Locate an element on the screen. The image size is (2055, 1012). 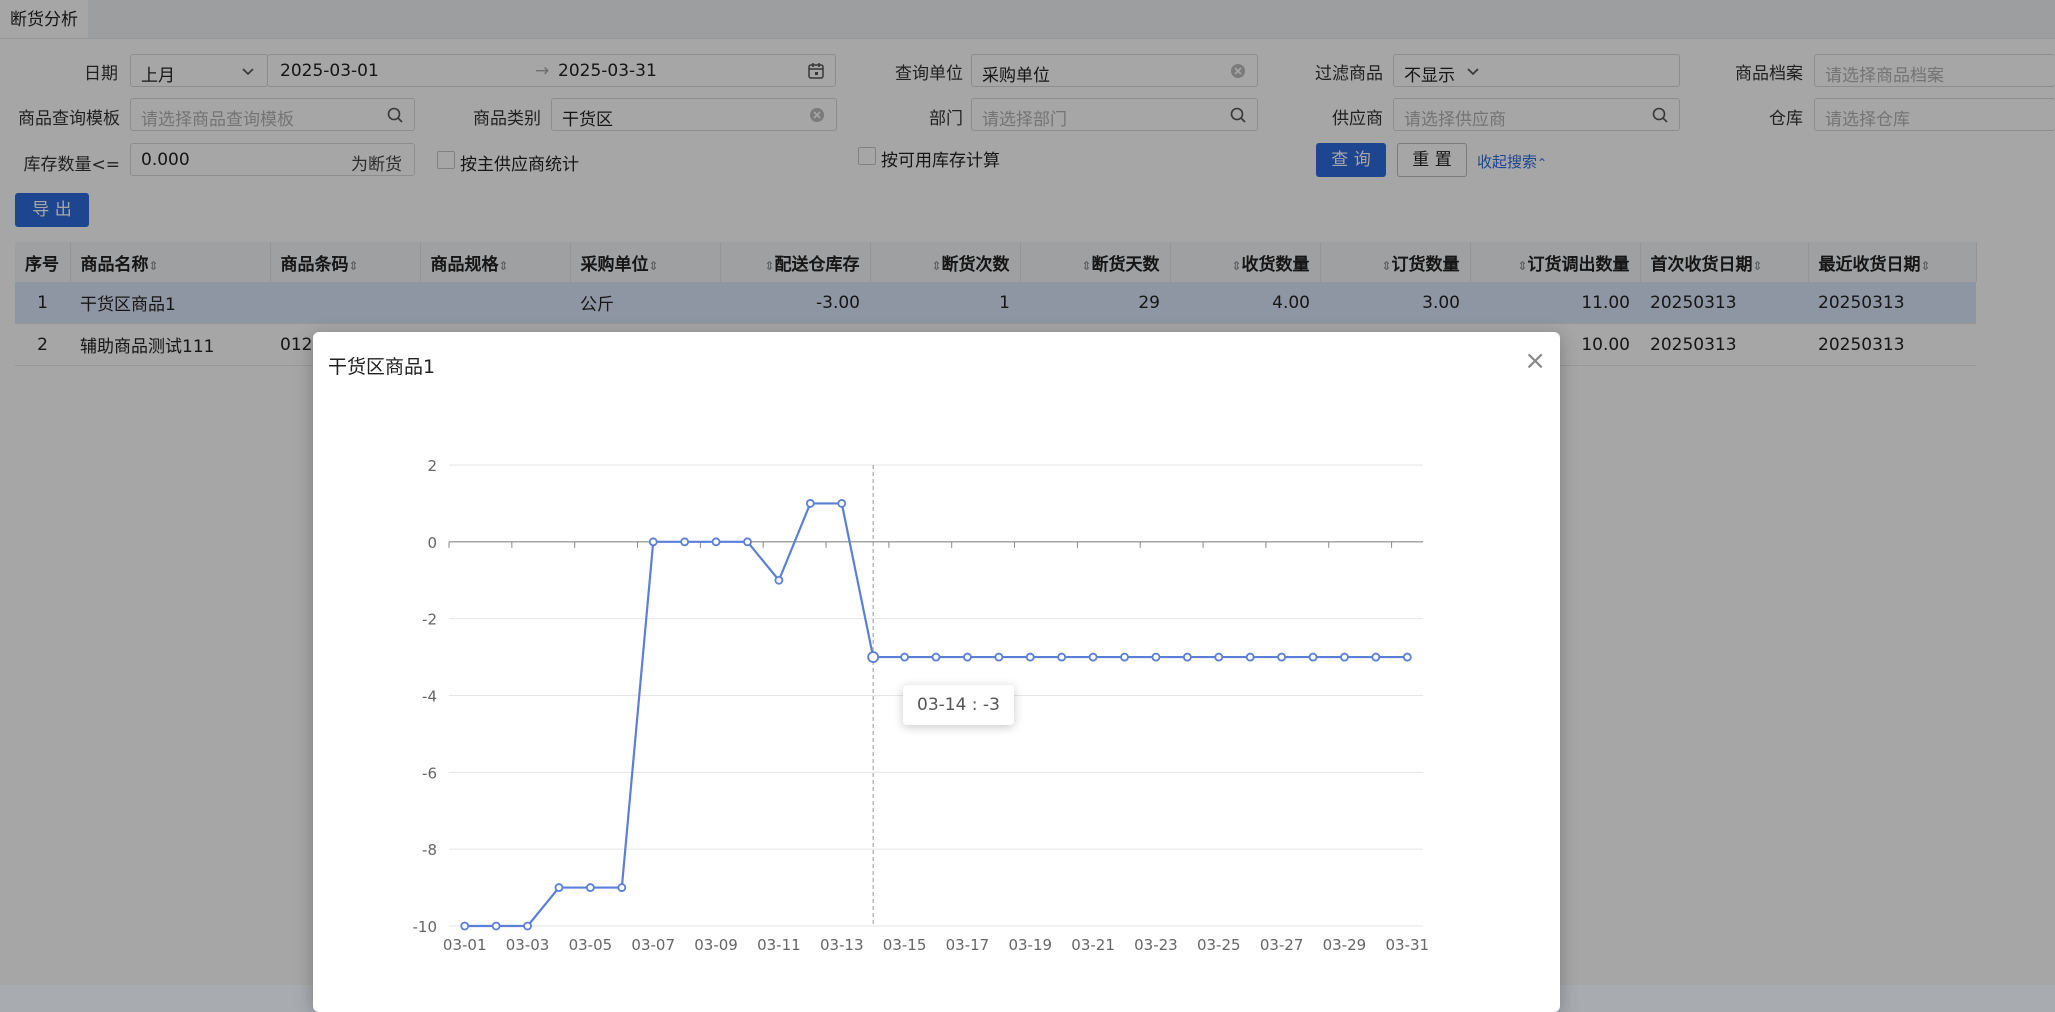
y-tick-label: -2 is located at coordinates (429, 620).